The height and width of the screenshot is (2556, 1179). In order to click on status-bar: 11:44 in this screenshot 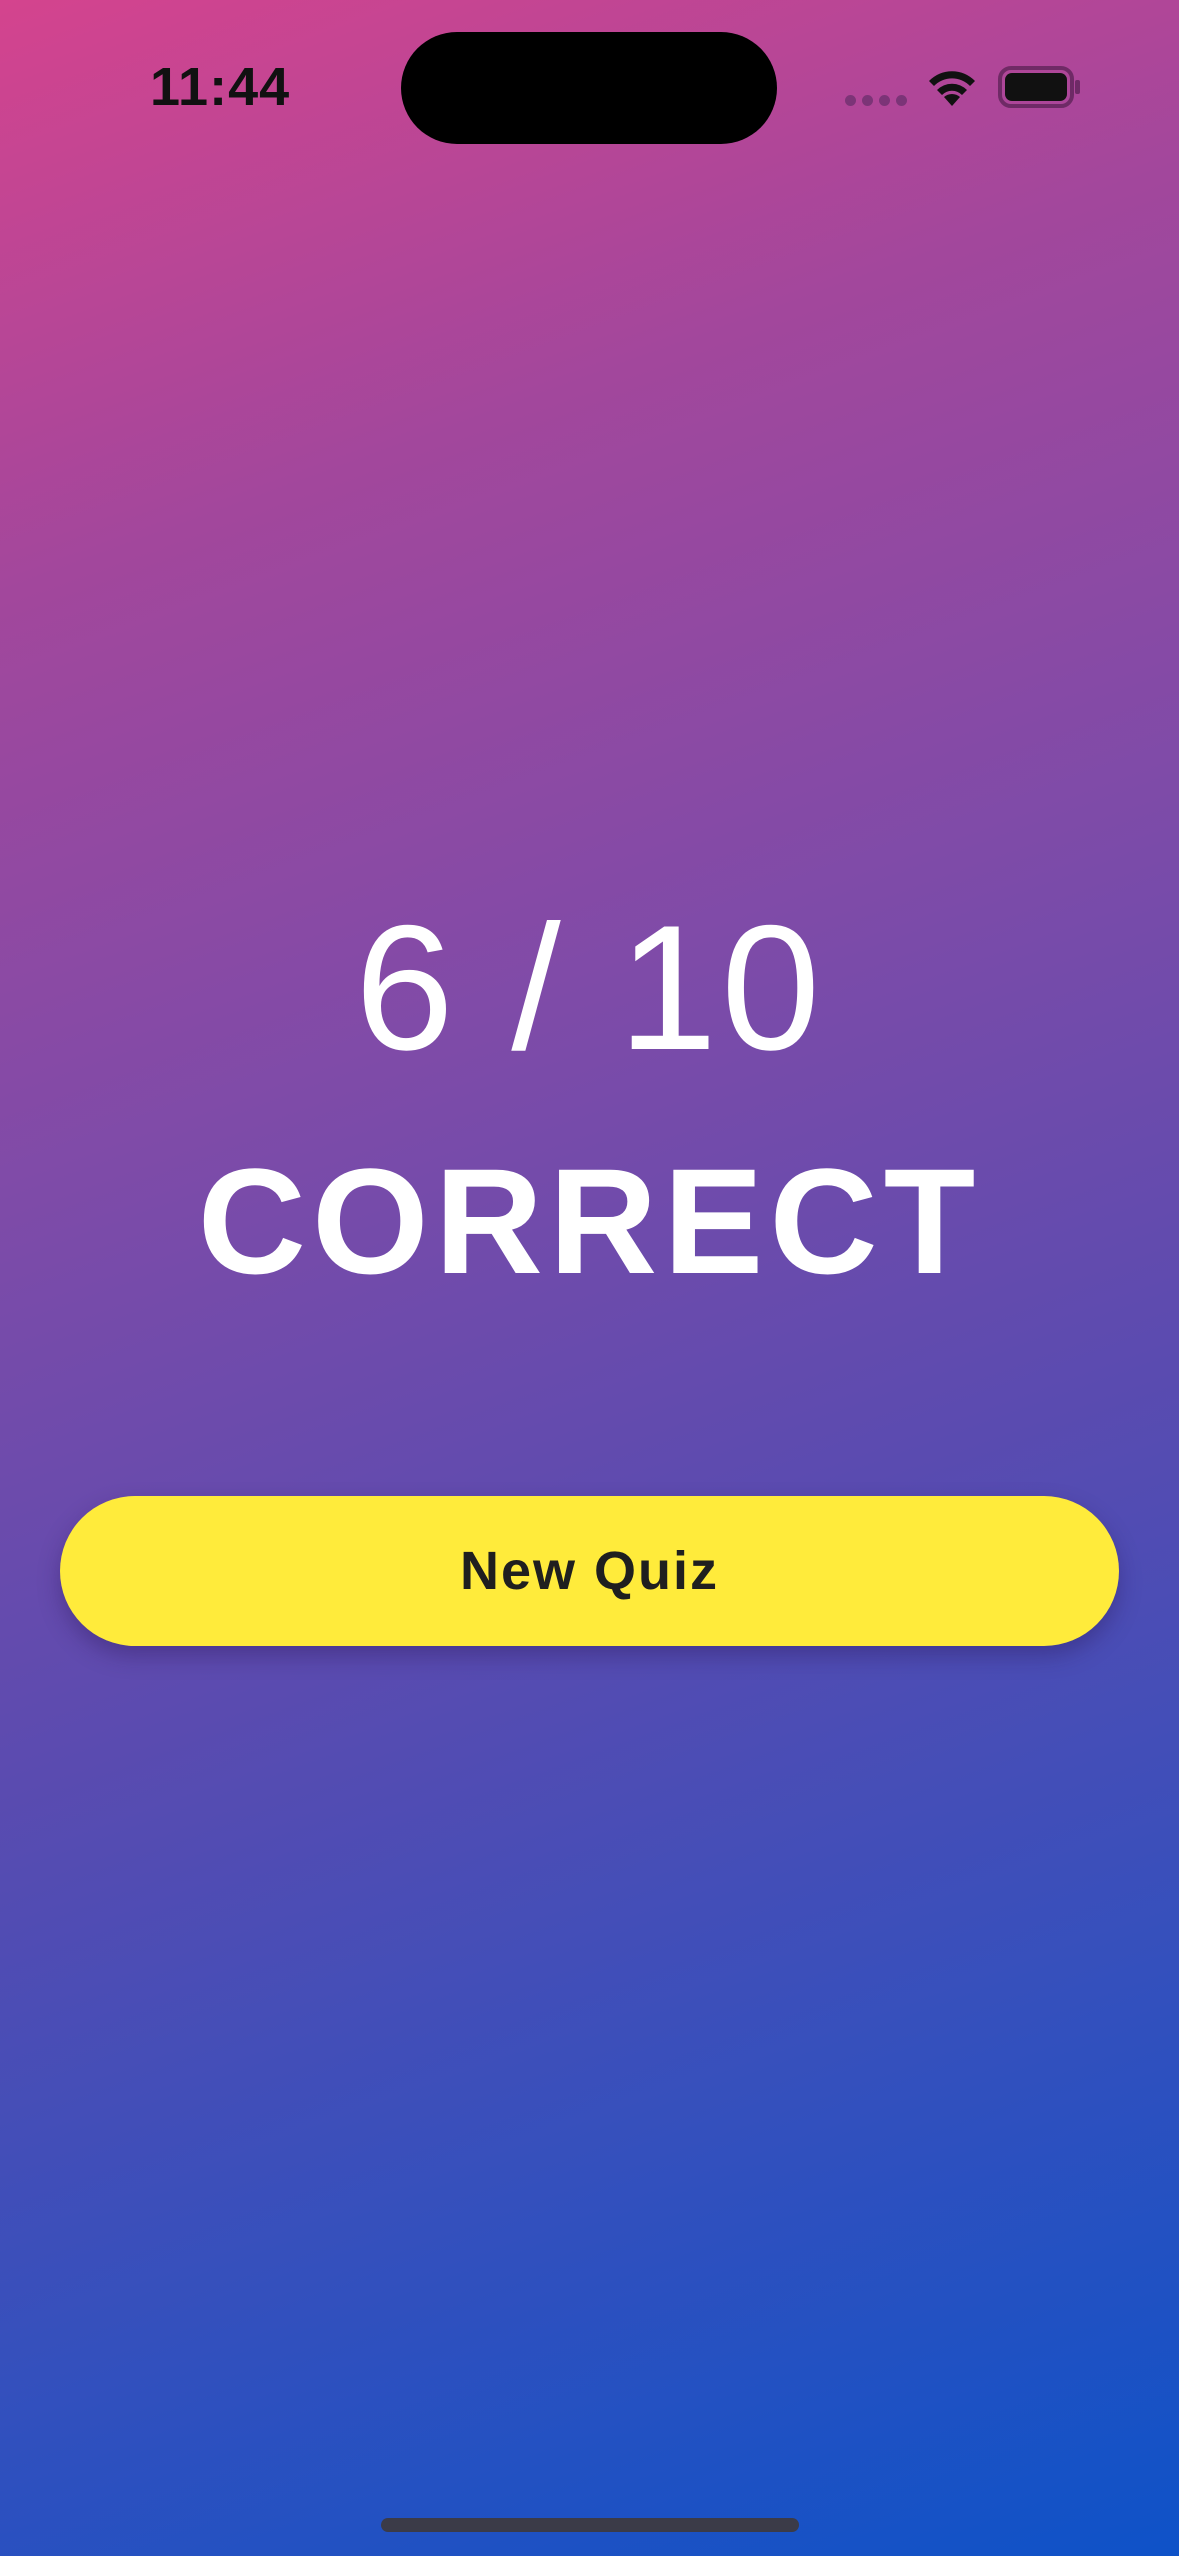, I will do `click(589, 85)`.